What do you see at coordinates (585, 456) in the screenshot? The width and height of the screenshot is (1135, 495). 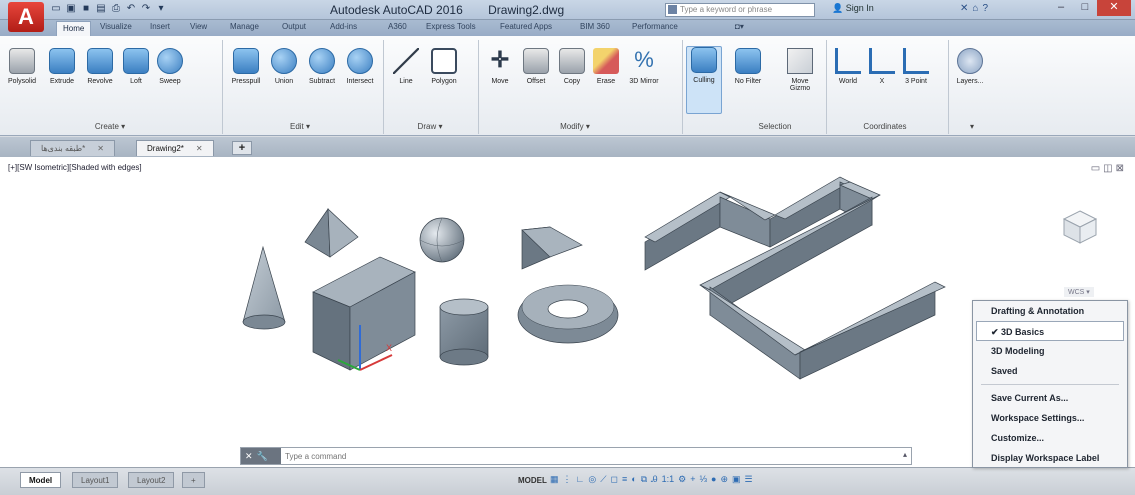 I see `command-input` at bounding box center [585, 456].